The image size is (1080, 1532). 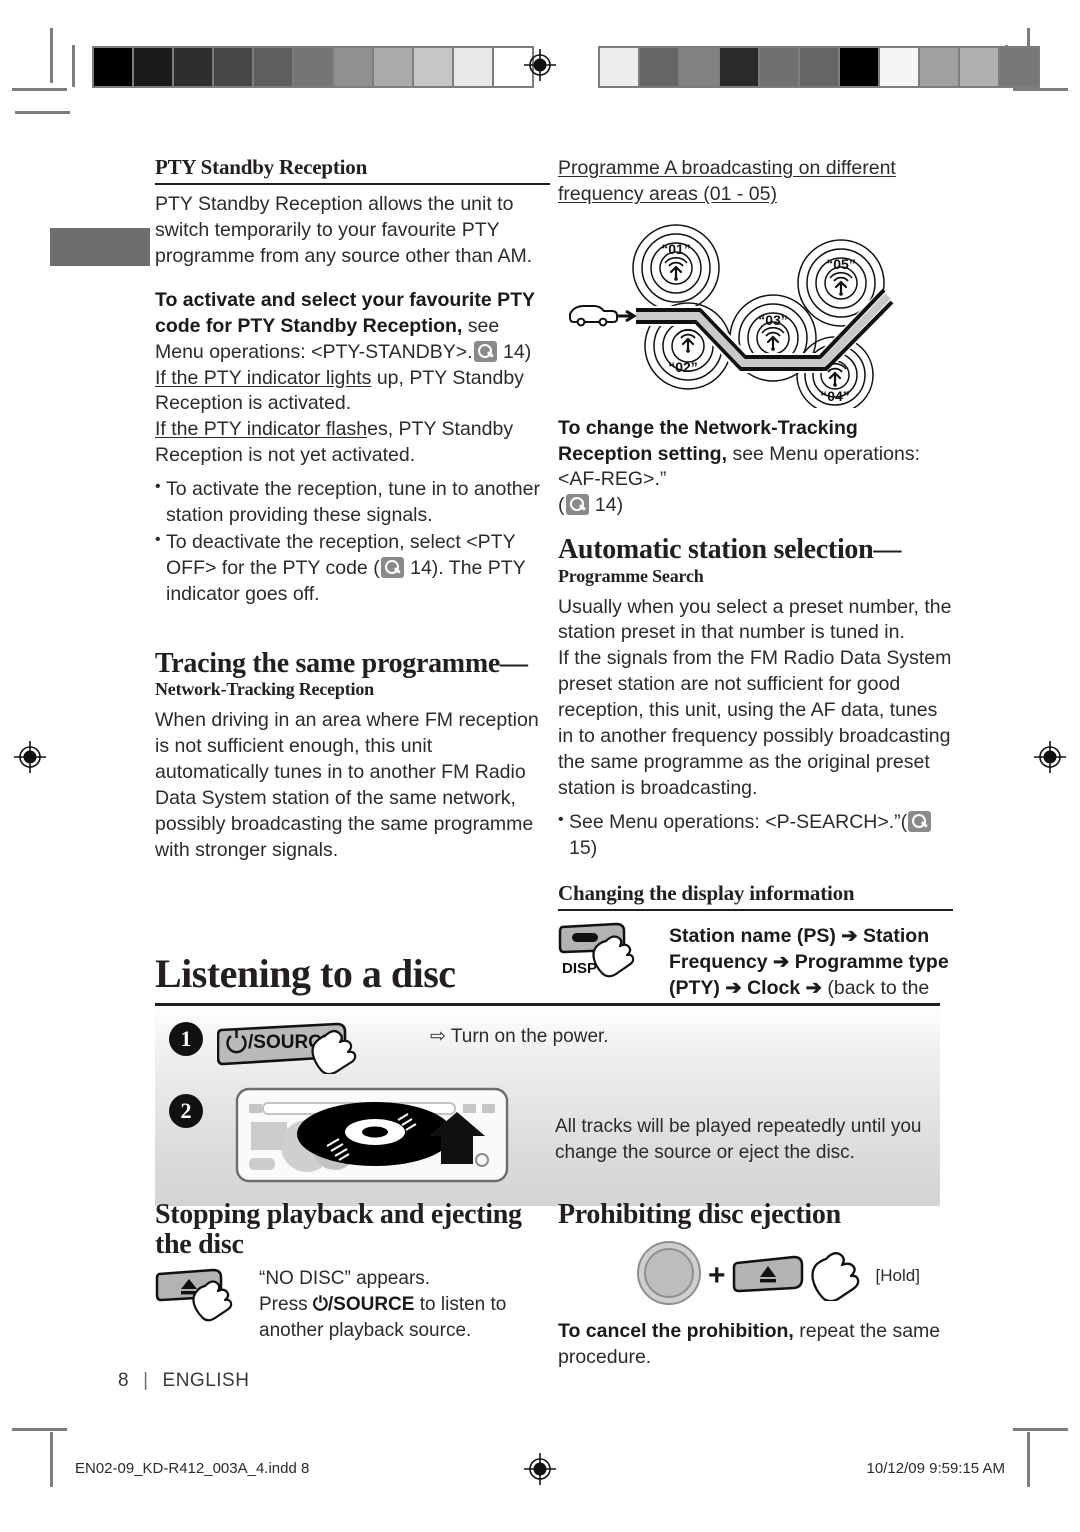 What do you see at coordinates (261, 429) in the screenshot?
I see `pty-flashes-underline: If the PTY indicator flash` at bounding box center [261, 429].